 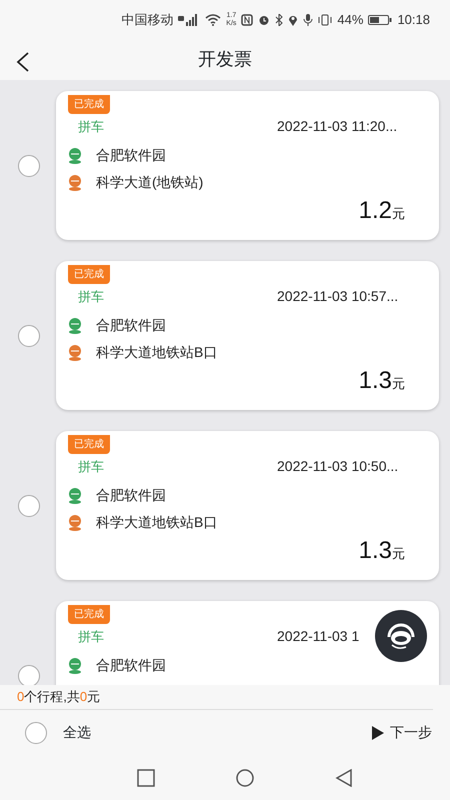 I want to click on nfc-icon, so click(x=247, y=20).